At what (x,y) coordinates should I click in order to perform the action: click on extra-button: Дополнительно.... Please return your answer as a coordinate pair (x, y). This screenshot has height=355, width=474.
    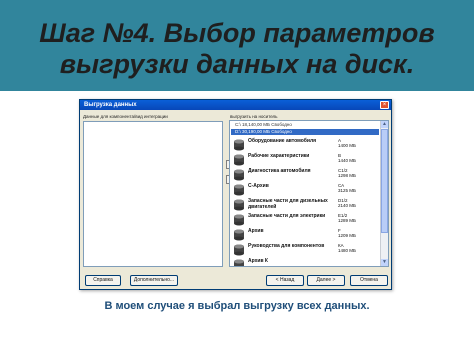
    Looking at the image, I should click on (154, 280).